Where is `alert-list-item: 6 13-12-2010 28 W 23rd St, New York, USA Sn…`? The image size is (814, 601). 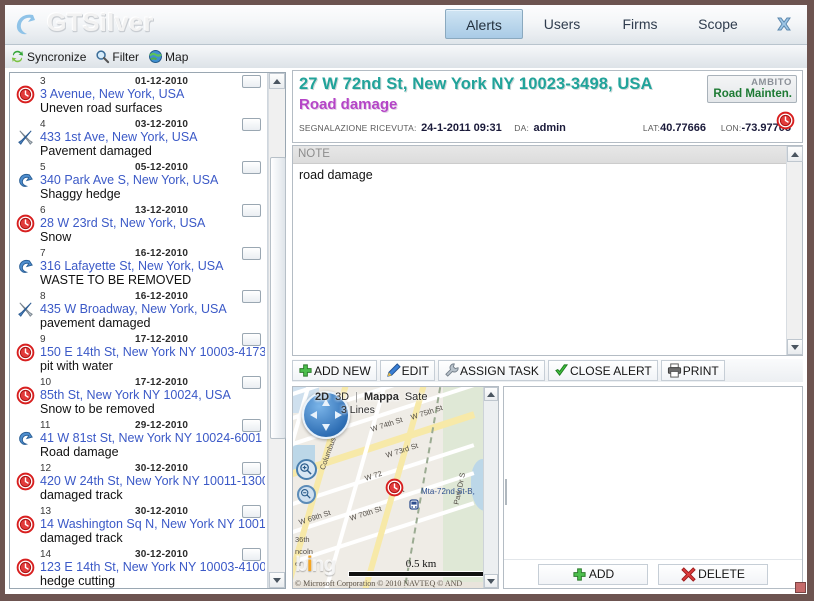 alert-list-item: 6 13-12-2010 28 W 23rd St, New York, USA Sn… is located at coordinates (138, 223).